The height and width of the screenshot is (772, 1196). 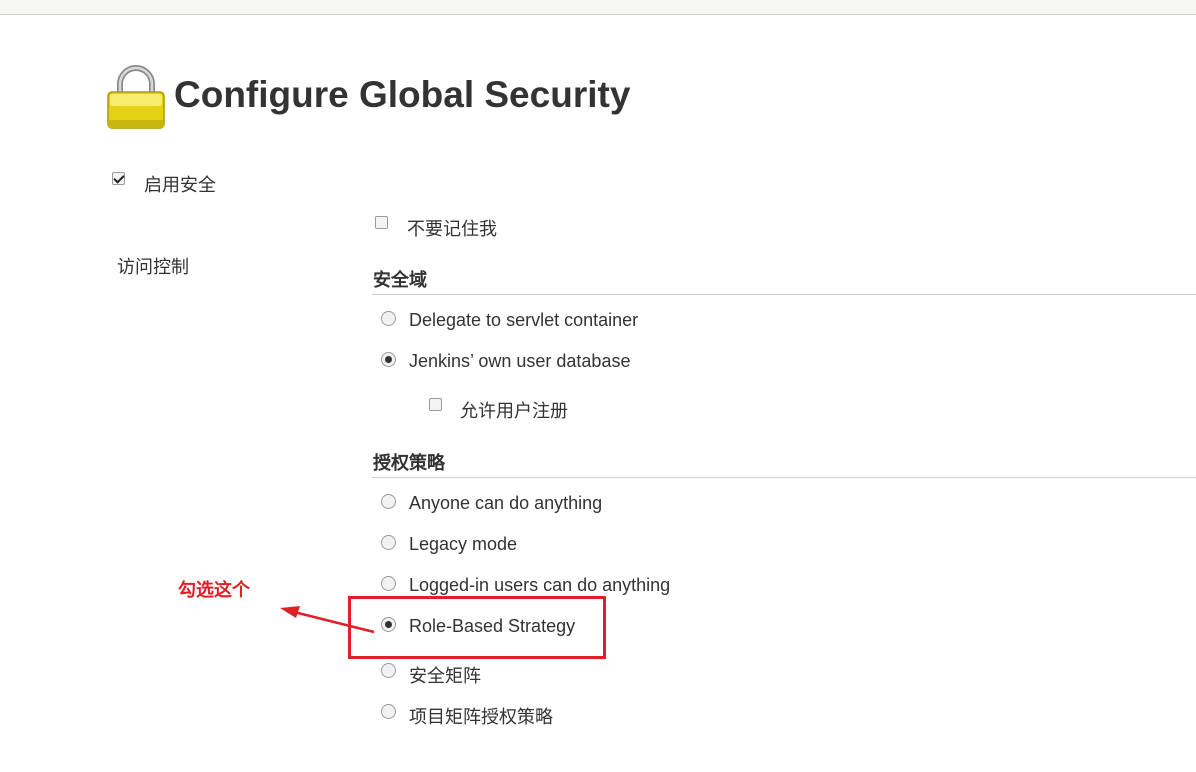 I want to click on page-title: Configure Global Security, so click(x=402, y=94).